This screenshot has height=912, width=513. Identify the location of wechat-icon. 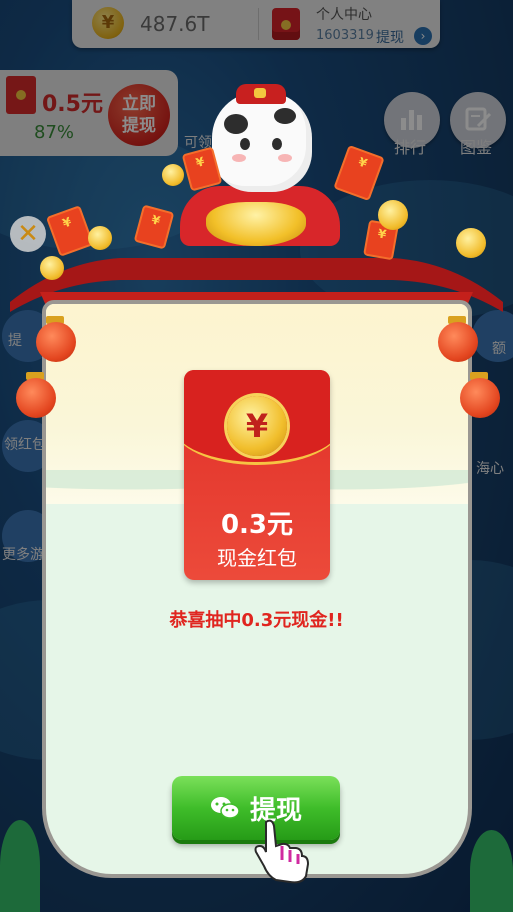
(225, 808).